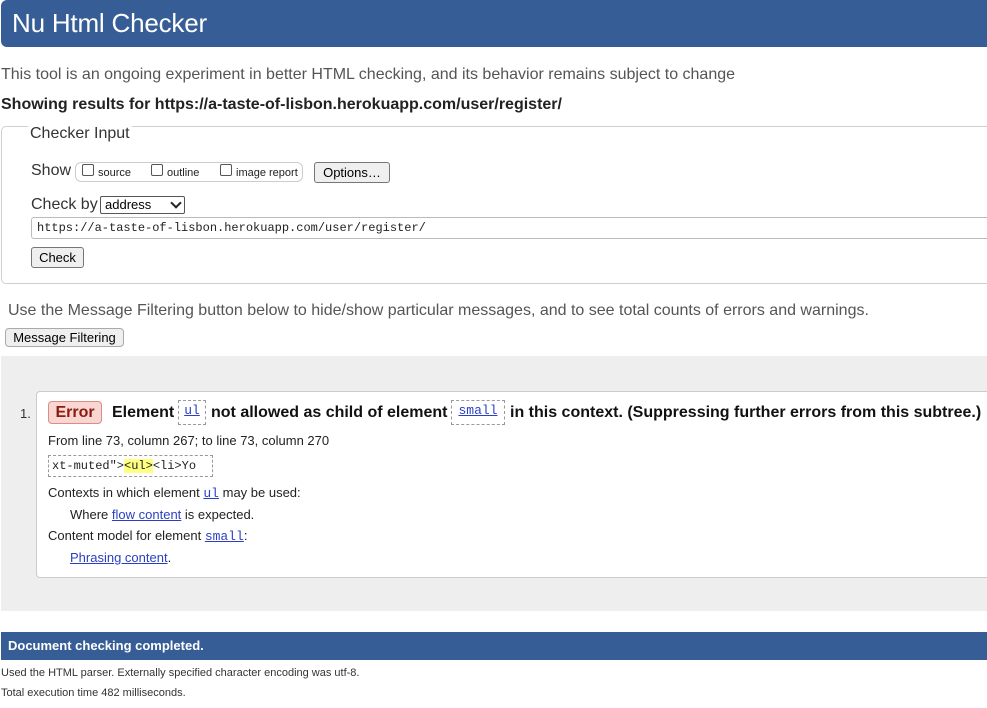  What do you see at coordinates (89, 514) in the screenshot?
I see `where-prefix: Where` at bounding box center [89, 514].